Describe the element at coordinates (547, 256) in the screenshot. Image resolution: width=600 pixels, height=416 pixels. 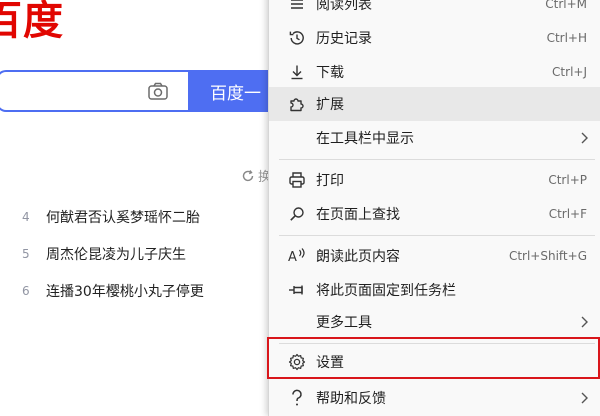
I see `menu-item-shortcut: Ctrl+Shift+G` at that location.